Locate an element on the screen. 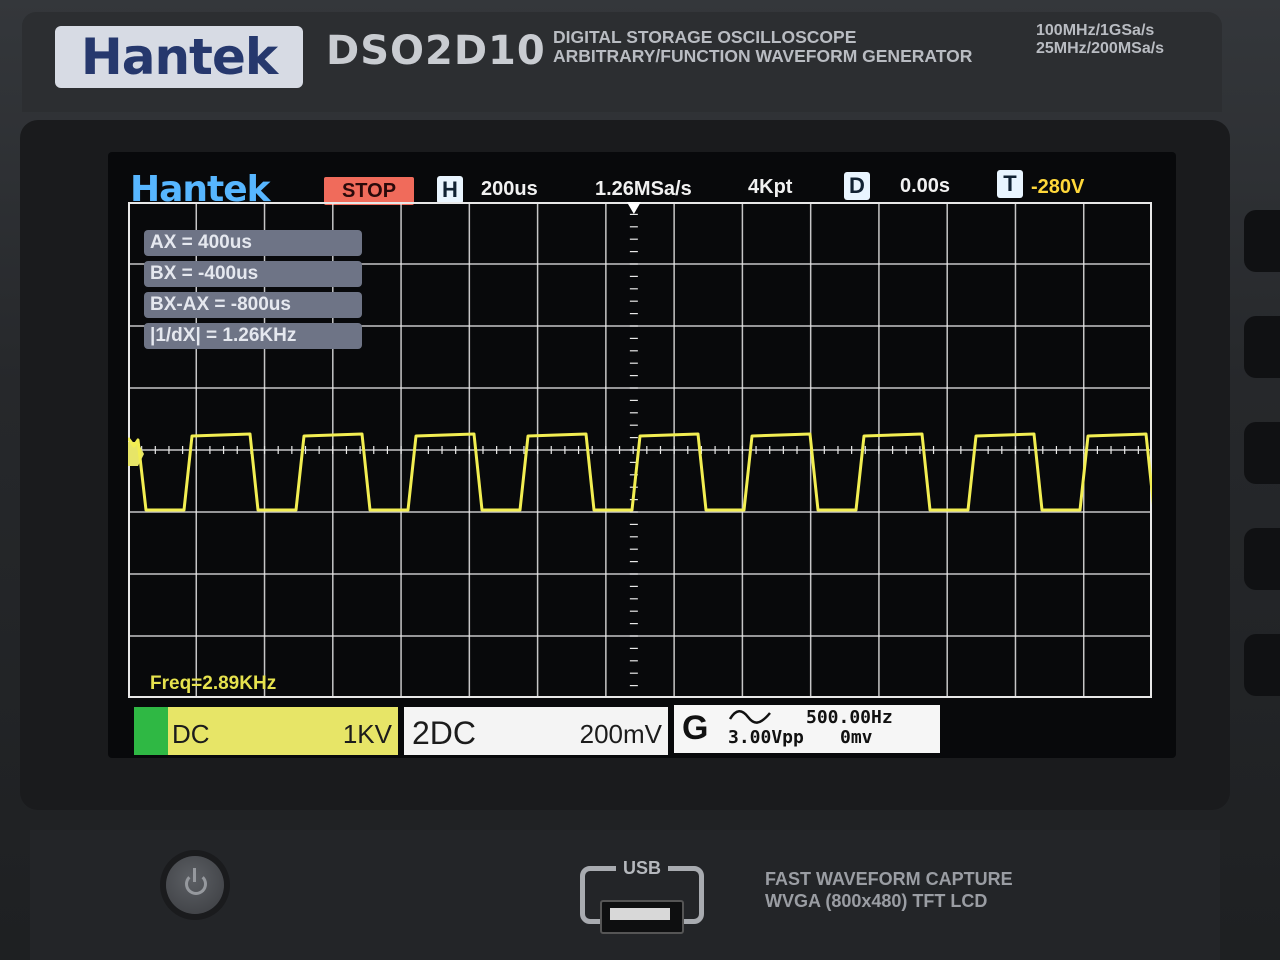 This screenshot has height=960, width=1280. generator-amplitude: 3.00Vpp is located at coordinates (766, 737).